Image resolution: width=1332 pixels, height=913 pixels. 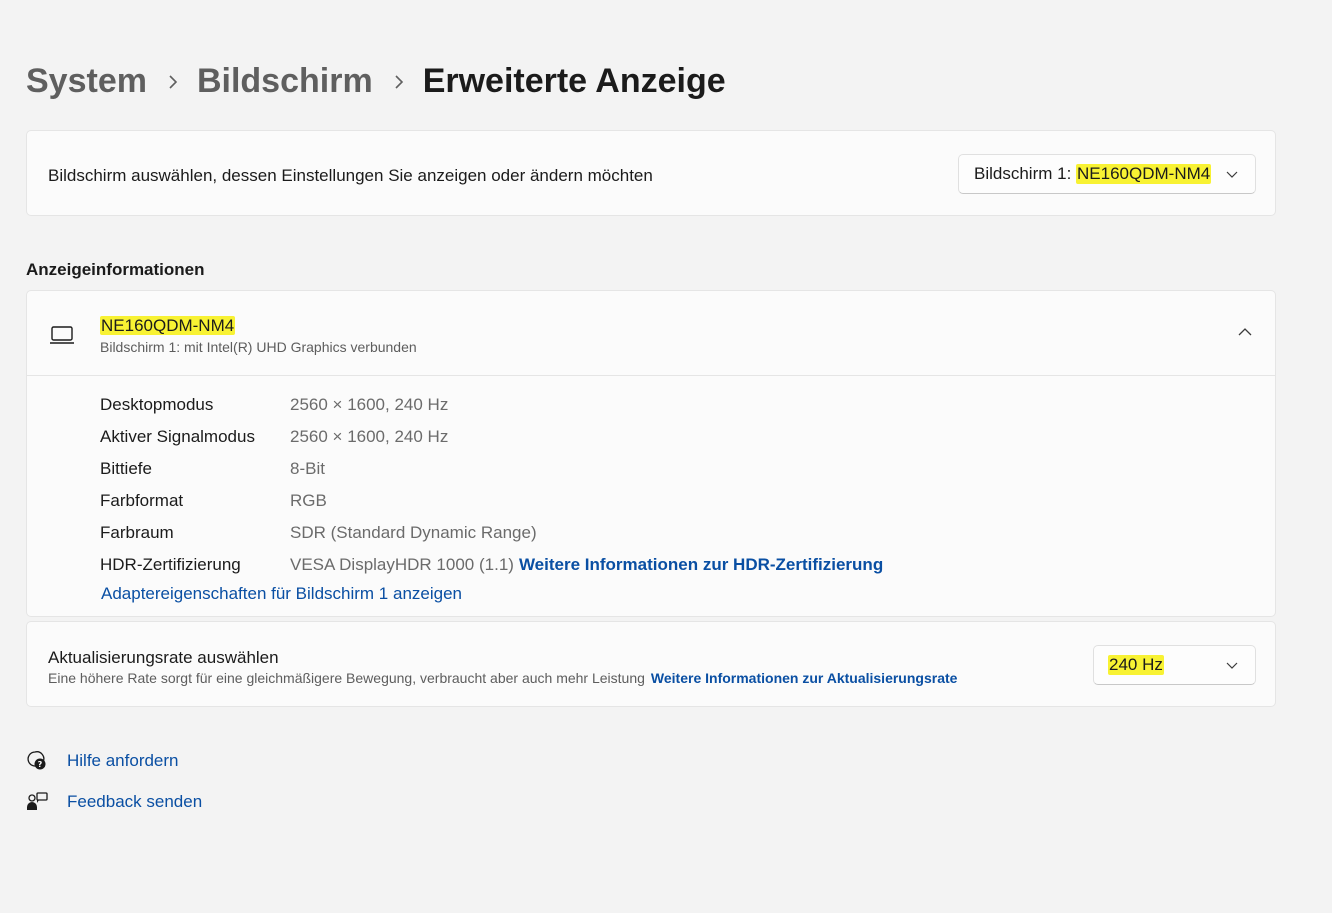 What do you see at coordinates (62, 335) in the screenshot?
I see `laptop-icon` at bounding box center [62, 335].